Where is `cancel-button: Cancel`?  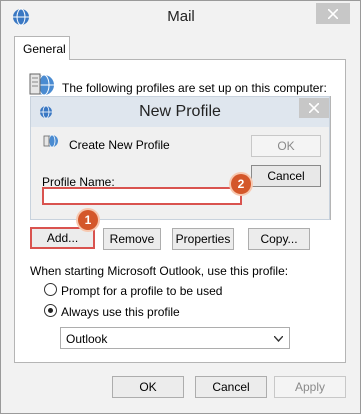 cancel-button: Cancel is located at coordinates (231, 387).